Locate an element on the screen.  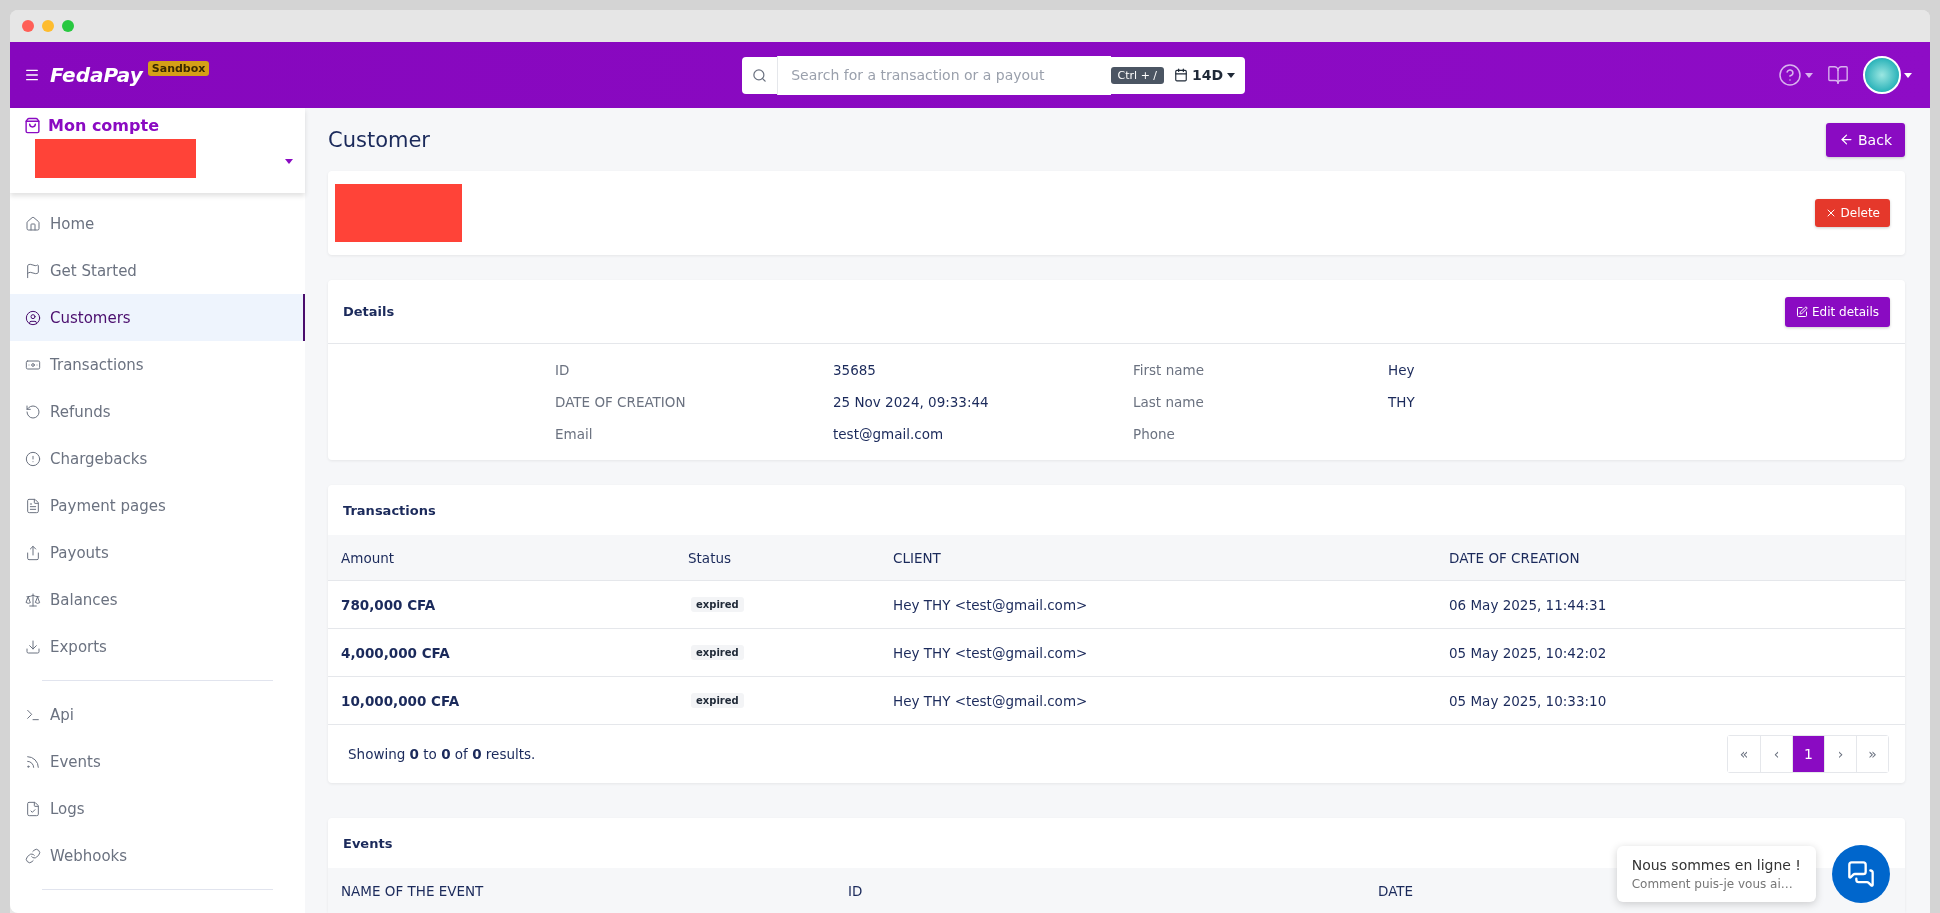
document-icon is located at coordinates (33, 505).